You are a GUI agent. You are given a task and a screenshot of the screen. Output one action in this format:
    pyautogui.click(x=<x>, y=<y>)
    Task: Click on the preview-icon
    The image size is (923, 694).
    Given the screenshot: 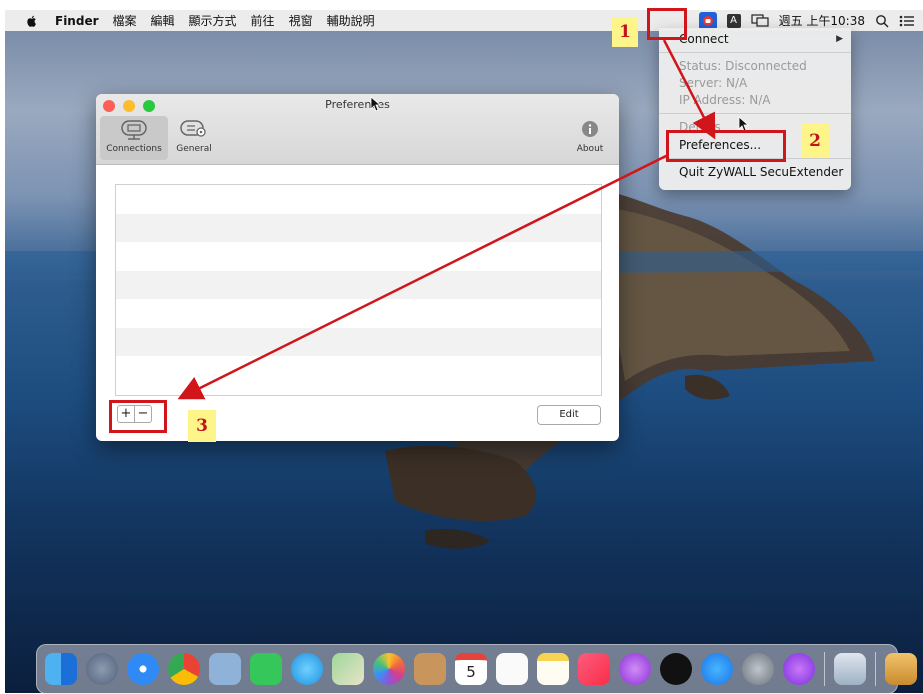 What is the action you would take?
    pyautogui.click(x=850, y=669)
    